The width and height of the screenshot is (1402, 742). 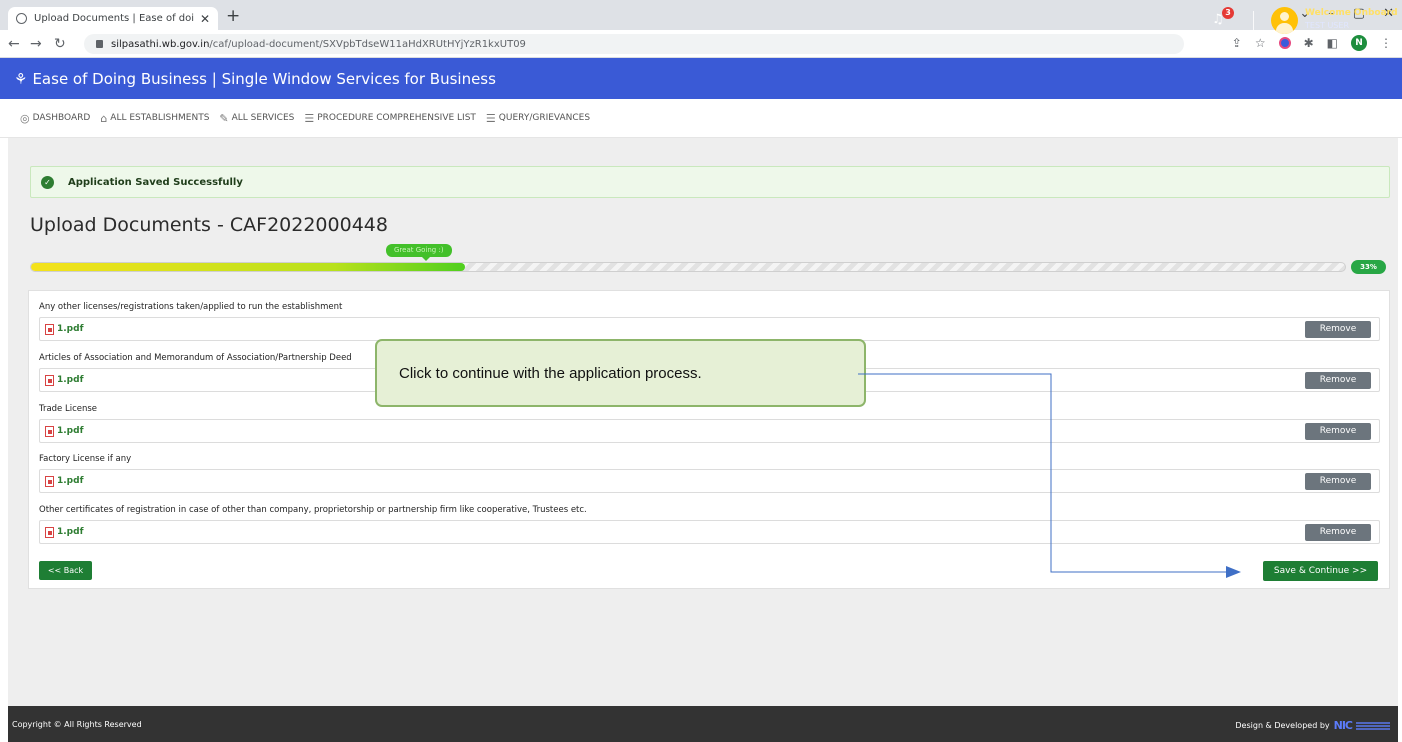 I want to click on nav-label: DASHBOARD, so click(x=61, y=118).